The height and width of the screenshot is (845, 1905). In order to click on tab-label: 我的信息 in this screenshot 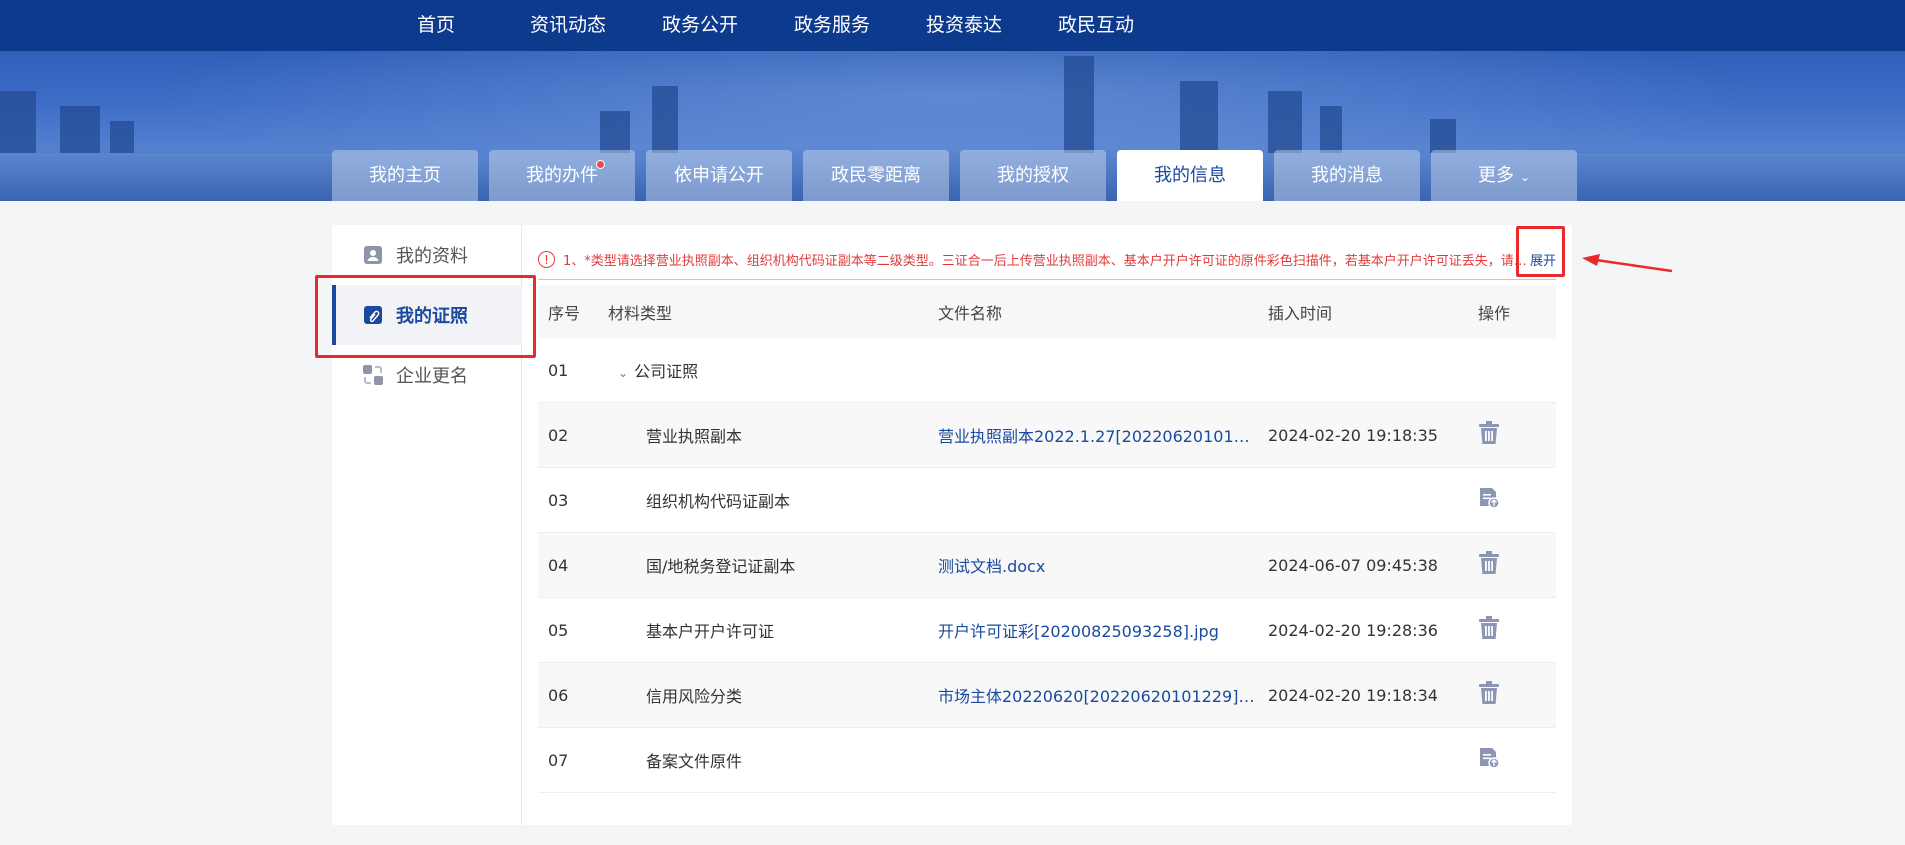, I will do `click(1190, 175)`.